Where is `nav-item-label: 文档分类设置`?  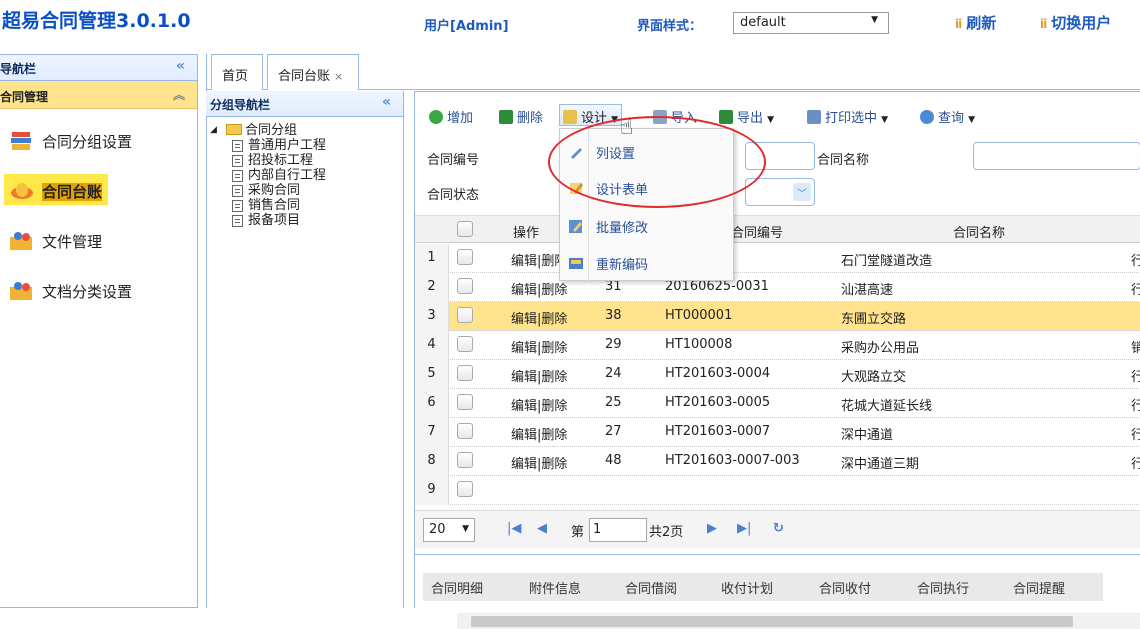 nav-item-label: 文档分类设置 is located at coordinates (87, 292).